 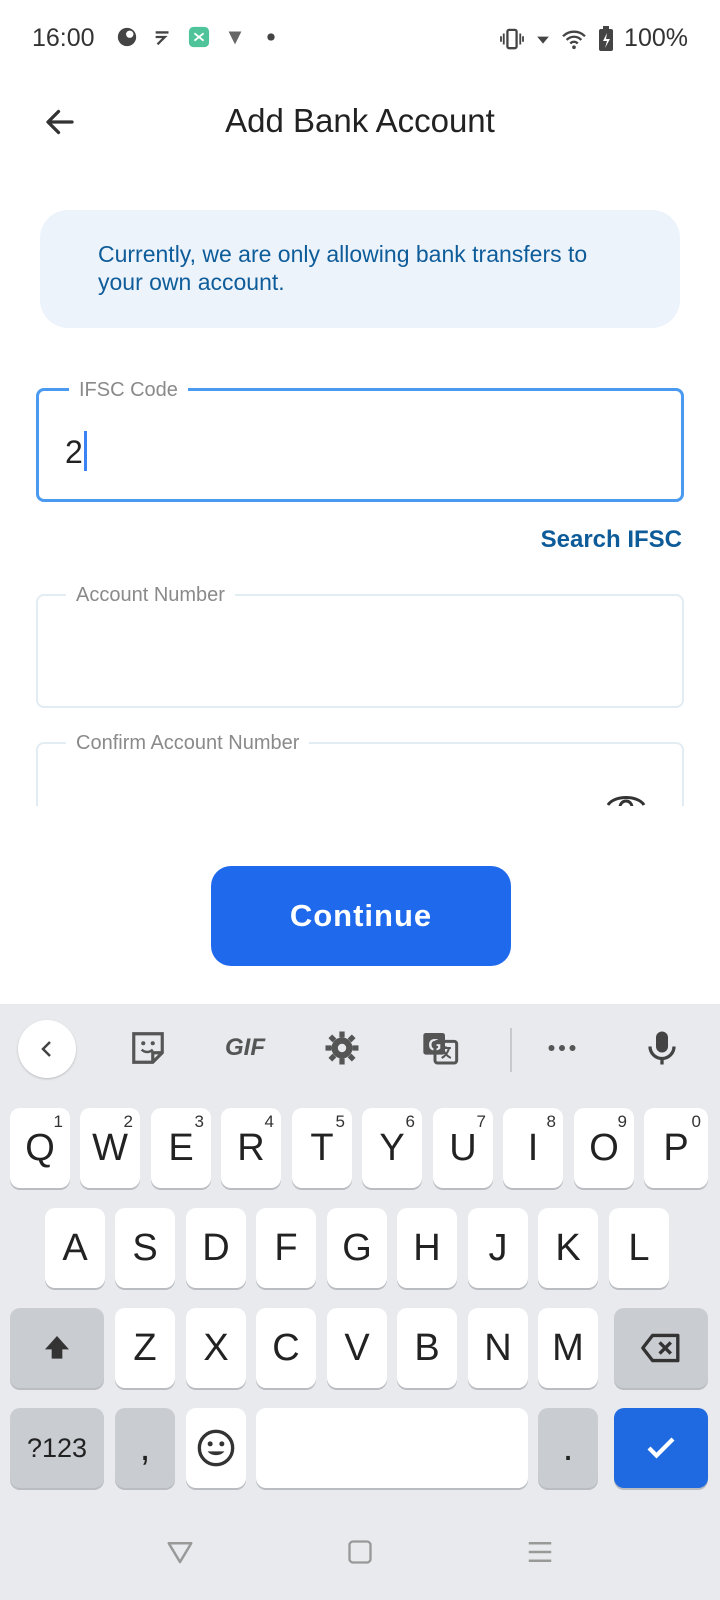 What do you see at coordinates (128, 1121) in the screenshot?
I see `key-hint: 2` at bounding box center [128, 1121].